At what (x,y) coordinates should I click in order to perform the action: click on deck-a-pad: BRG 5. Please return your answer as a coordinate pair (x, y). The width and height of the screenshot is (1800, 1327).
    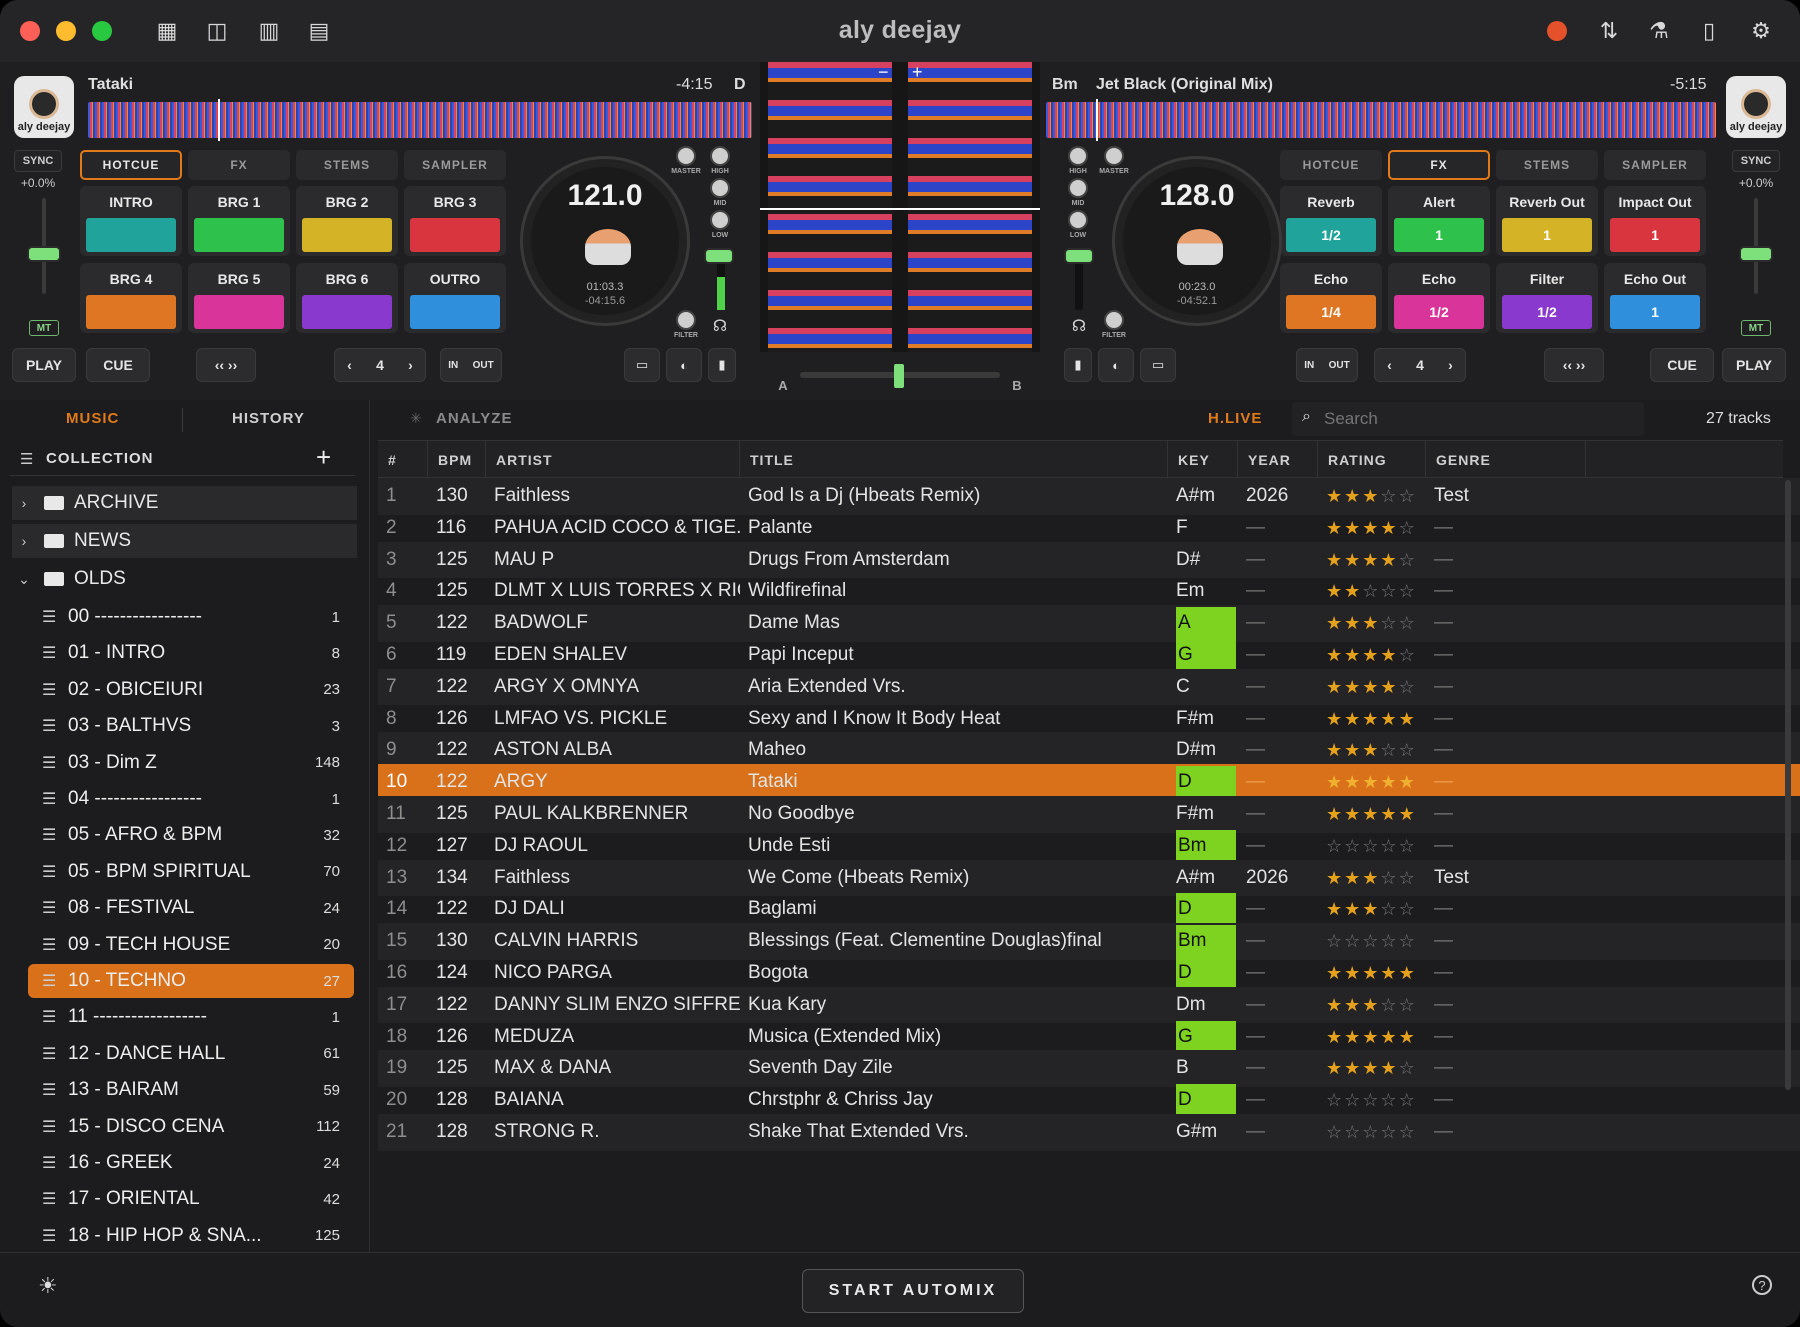
    Looking at the image, I should click on (239, 298).